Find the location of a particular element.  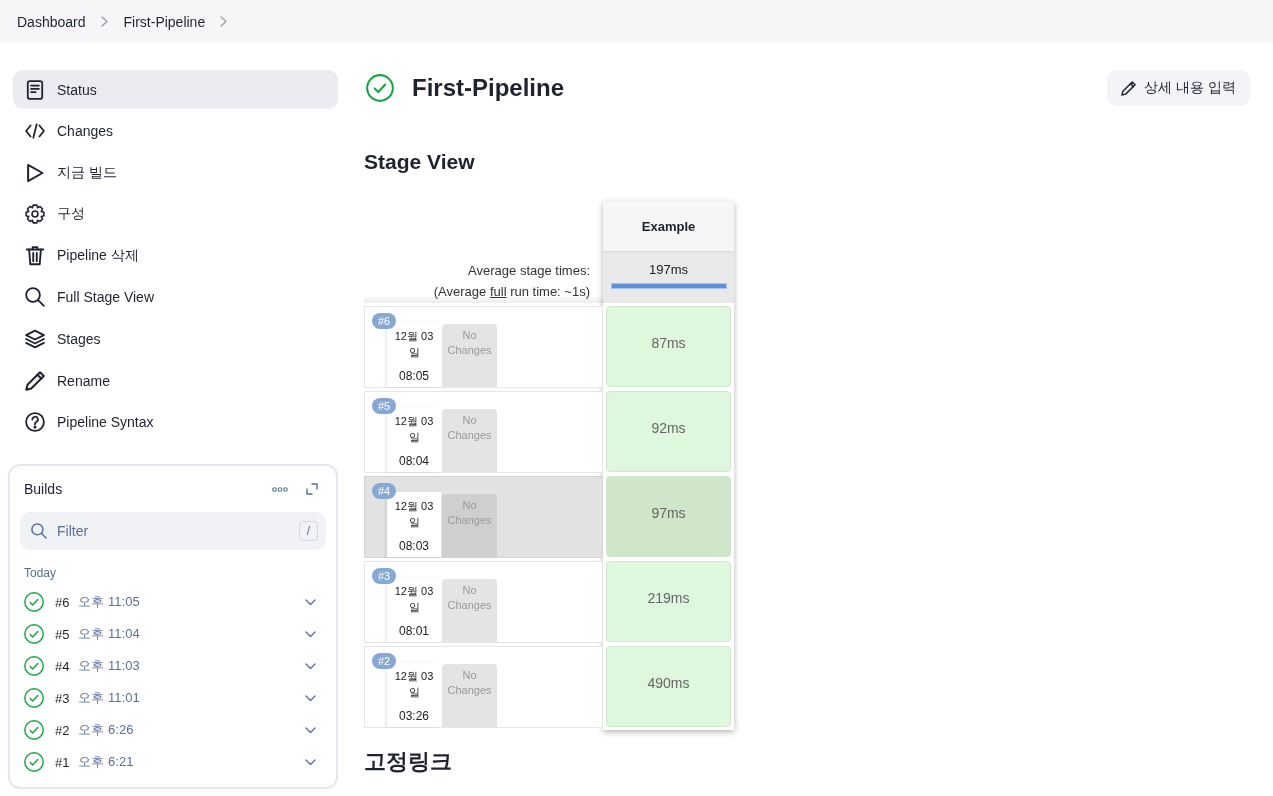

section-heading: 고정링크 is located at coordinates (408, 762).